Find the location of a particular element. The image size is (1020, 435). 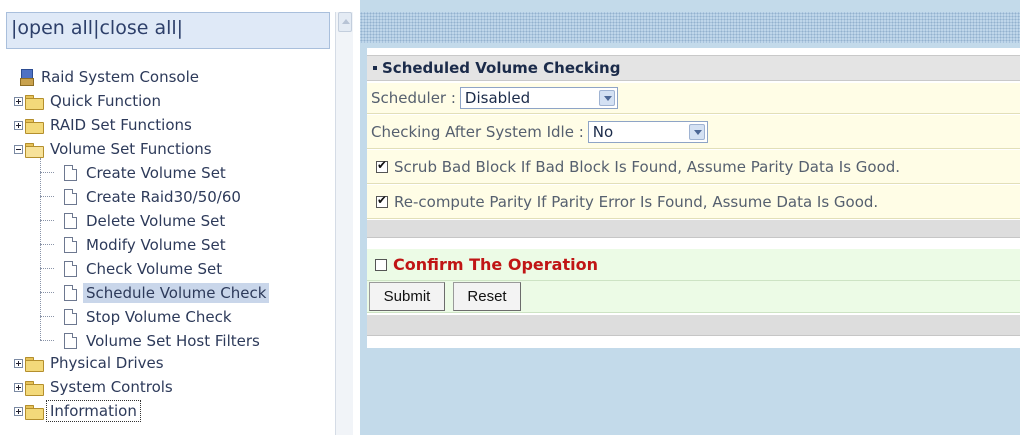

tree-group-system-controls: System Controls is located at coordinates (95, 387).